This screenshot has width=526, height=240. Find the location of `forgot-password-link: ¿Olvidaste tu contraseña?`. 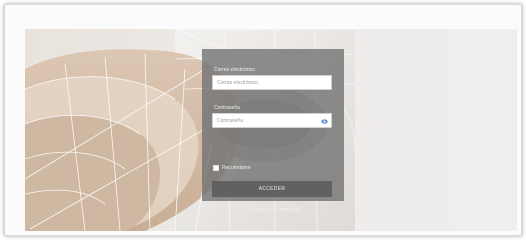

forgot-password-link: ¿Olvidaste tu contraseña? is located at coordinates (273, 210).